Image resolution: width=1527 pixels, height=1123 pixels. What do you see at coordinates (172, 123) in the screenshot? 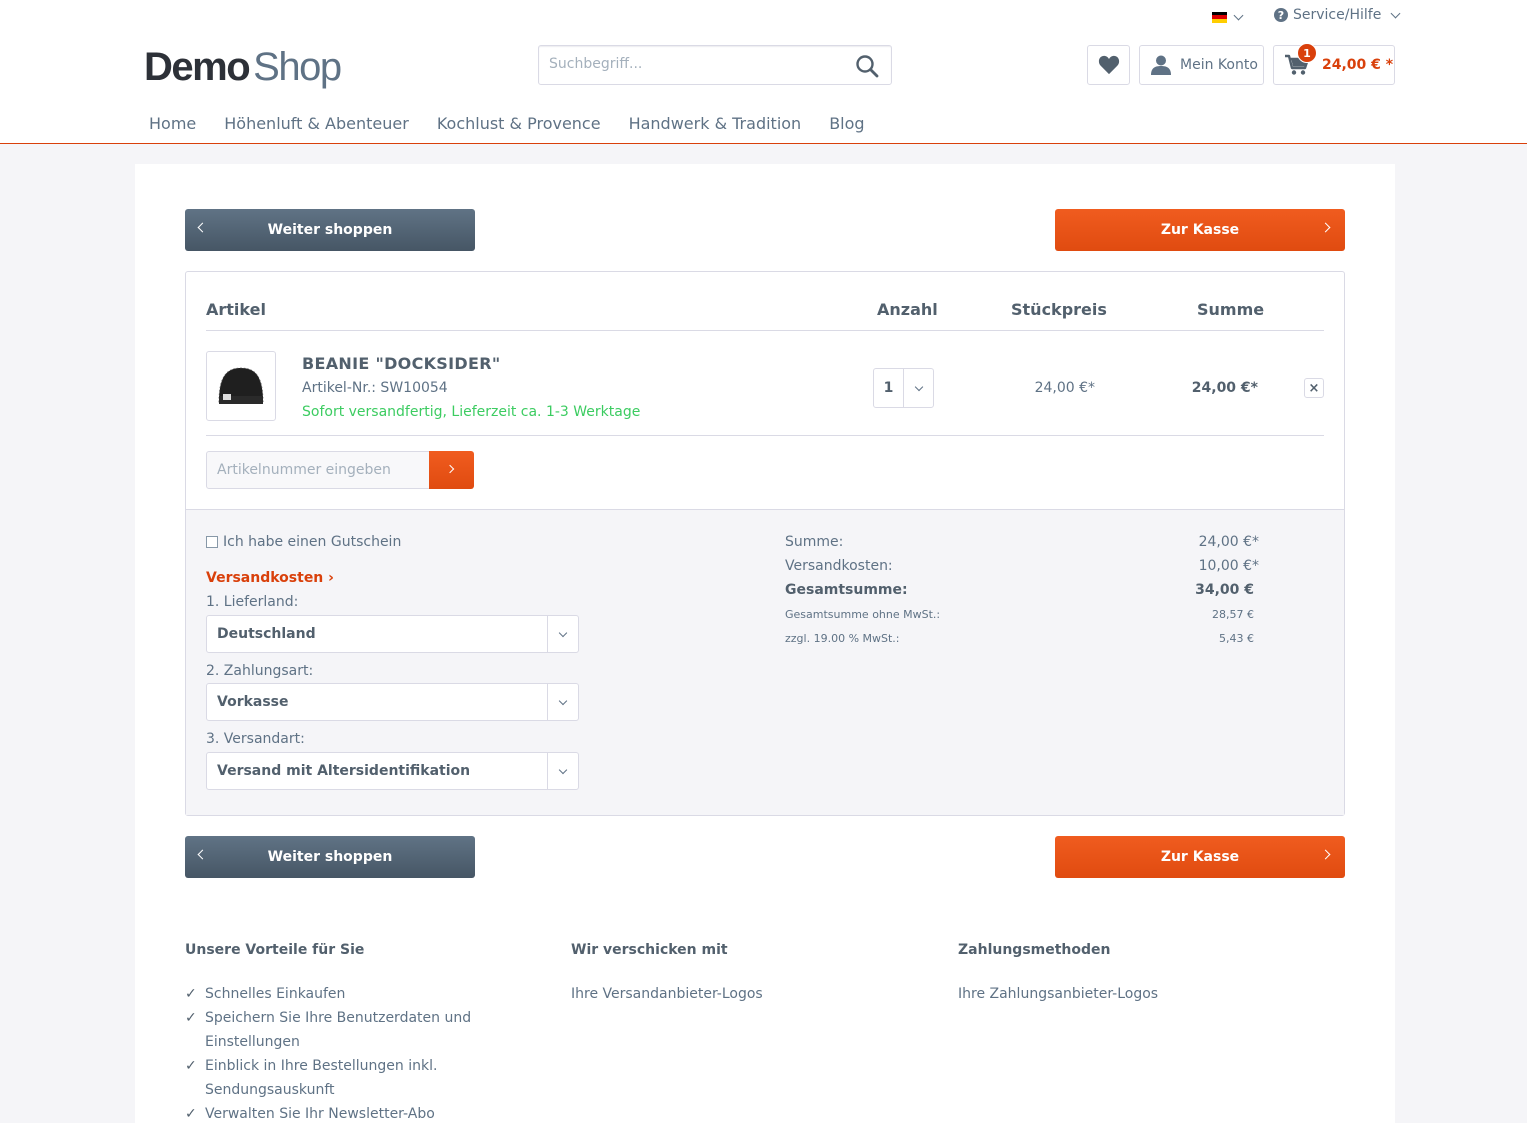
I see `nav-item-home: Home` at bounding box center [172, 123].